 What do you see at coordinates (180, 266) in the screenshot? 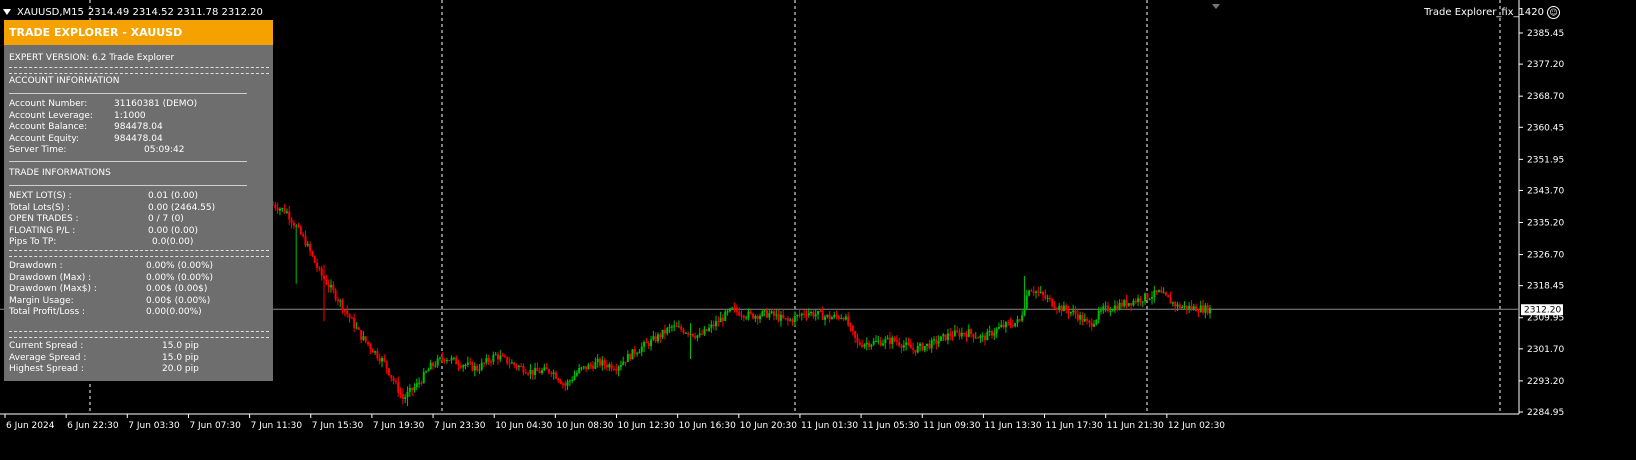
I see `drawdown-value: 0.00% (0.00%)` at bounding box center [180, 266].